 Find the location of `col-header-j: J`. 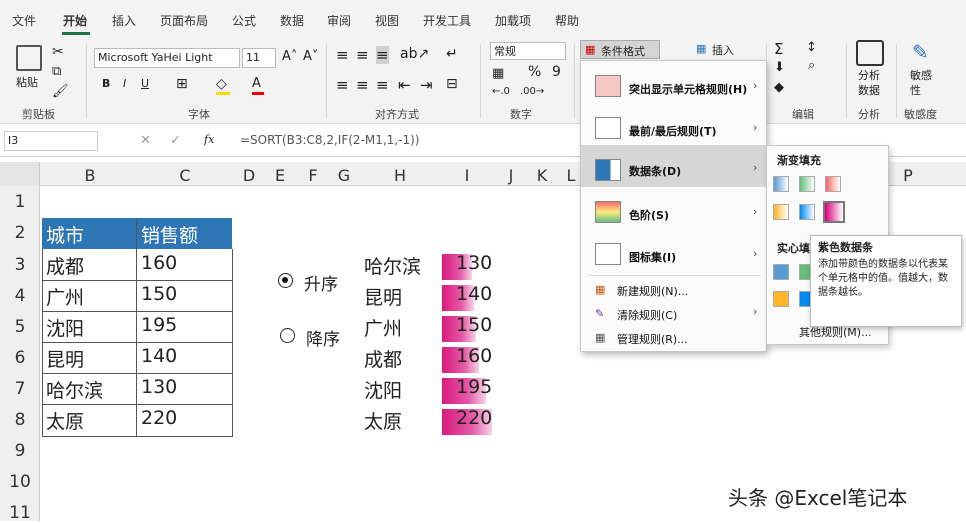

col-header-j: J is located at coordinates (511, 175).